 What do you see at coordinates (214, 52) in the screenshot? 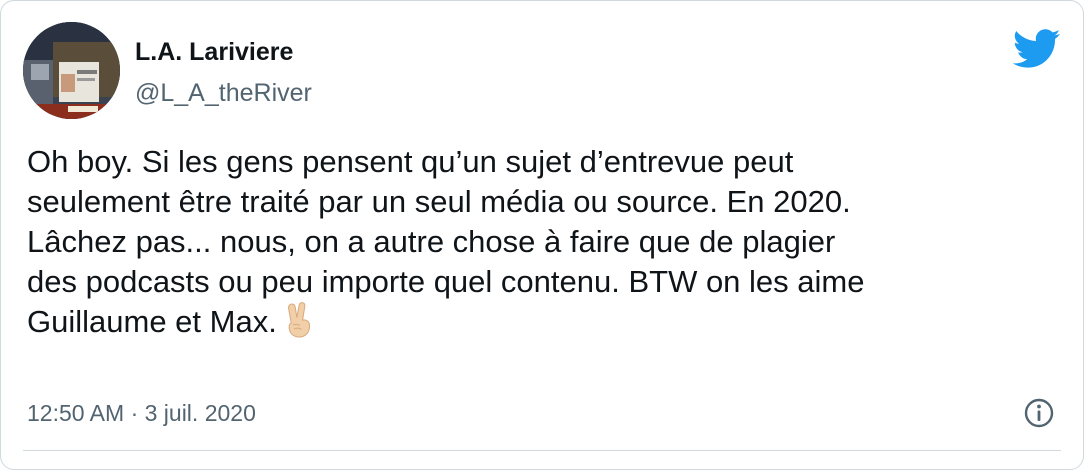
I see `author-display-name: L.A. Lariviere` at bounding box center [214, 52].